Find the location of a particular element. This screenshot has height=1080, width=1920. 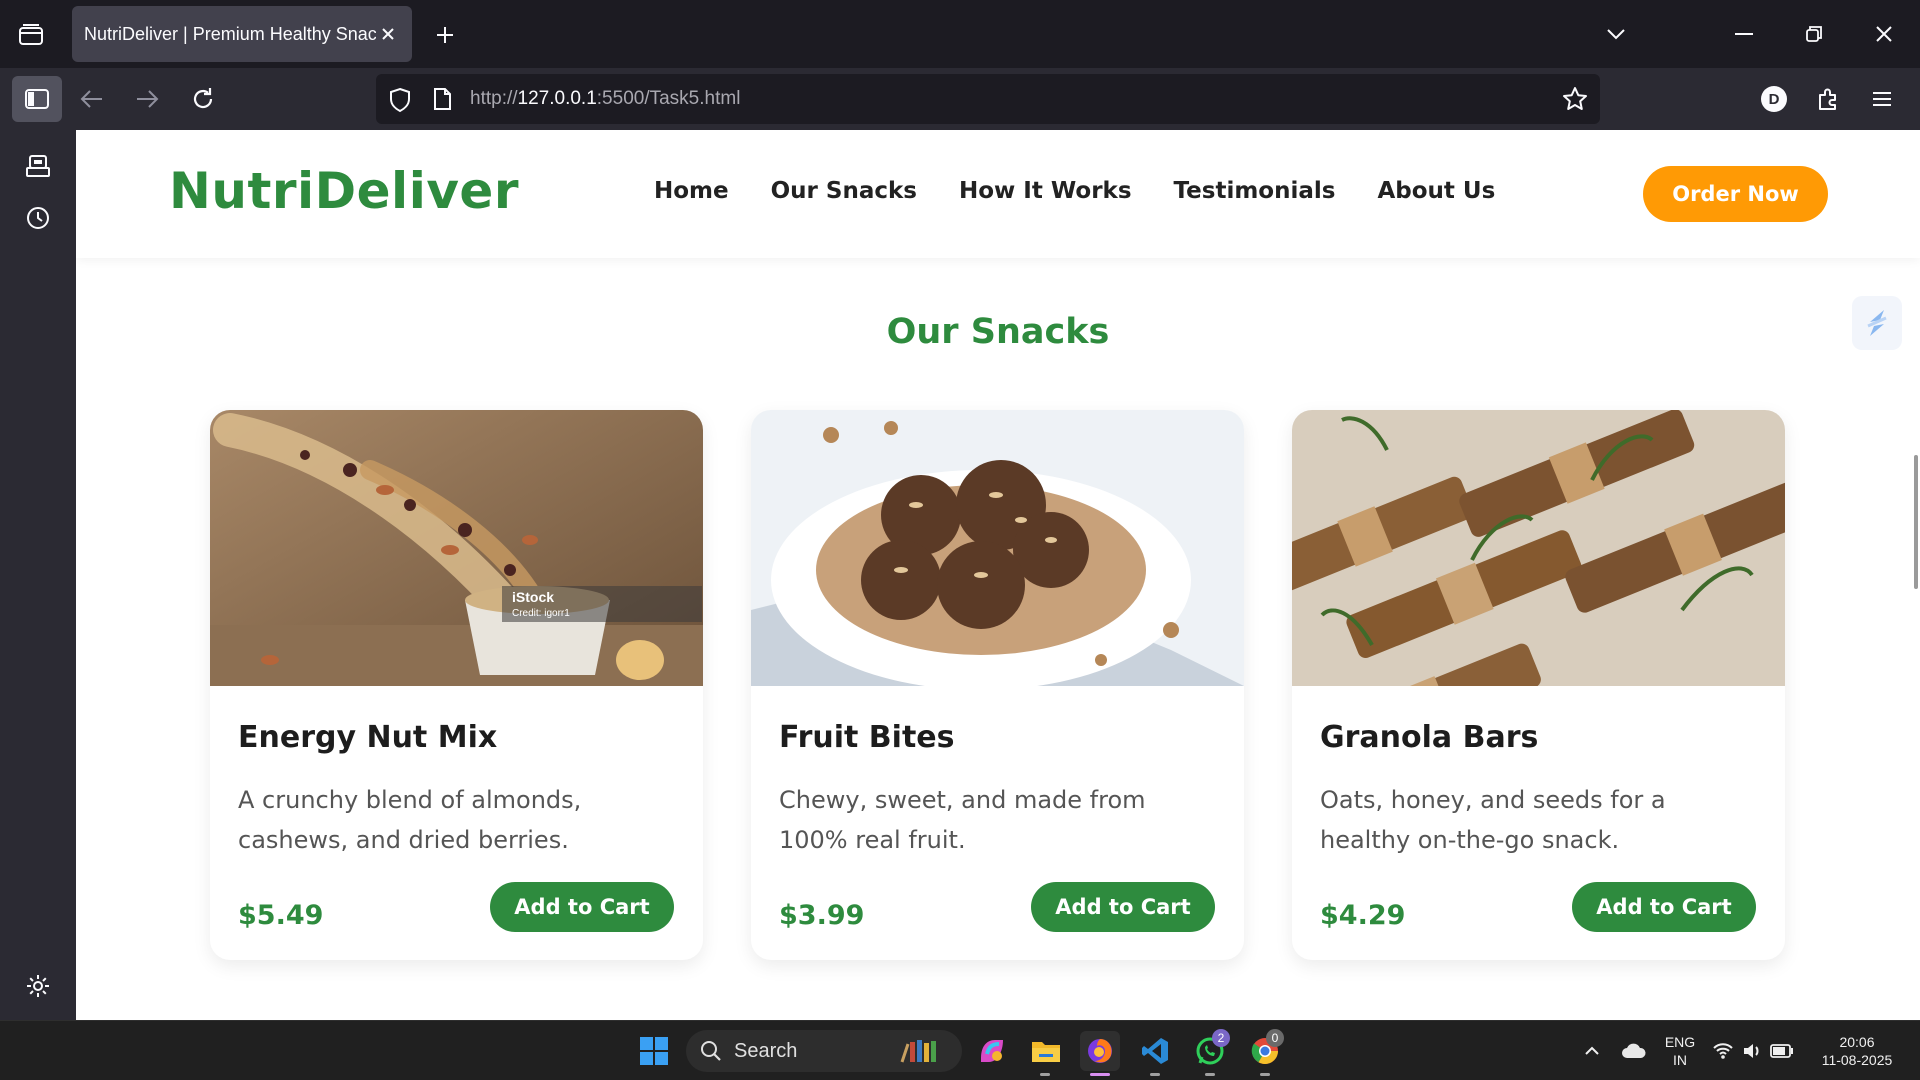

bookmark-star-icon is located at coordinates (1575, 101).